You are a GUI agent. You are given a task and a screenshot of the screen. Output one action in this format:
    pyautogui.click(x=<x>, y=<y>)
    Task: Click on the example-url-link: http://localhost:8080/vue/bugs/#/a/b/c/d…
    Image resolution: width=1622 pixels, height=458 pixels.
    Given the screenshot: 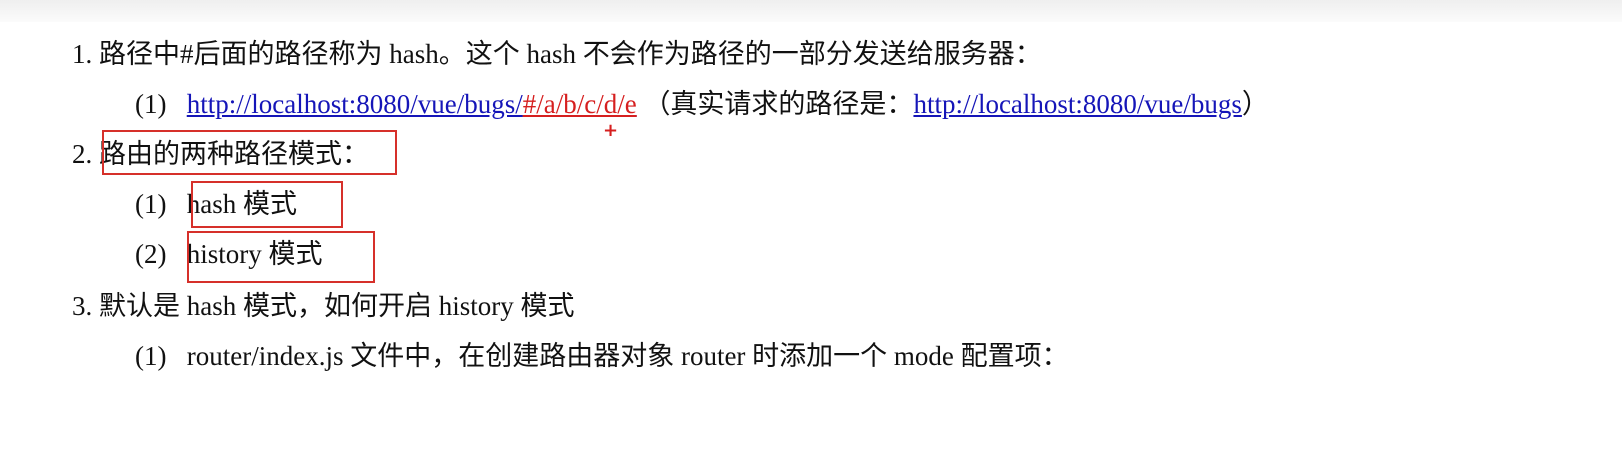 What is the action you would take?
    pyautogui.click(x=412, y=104)
    